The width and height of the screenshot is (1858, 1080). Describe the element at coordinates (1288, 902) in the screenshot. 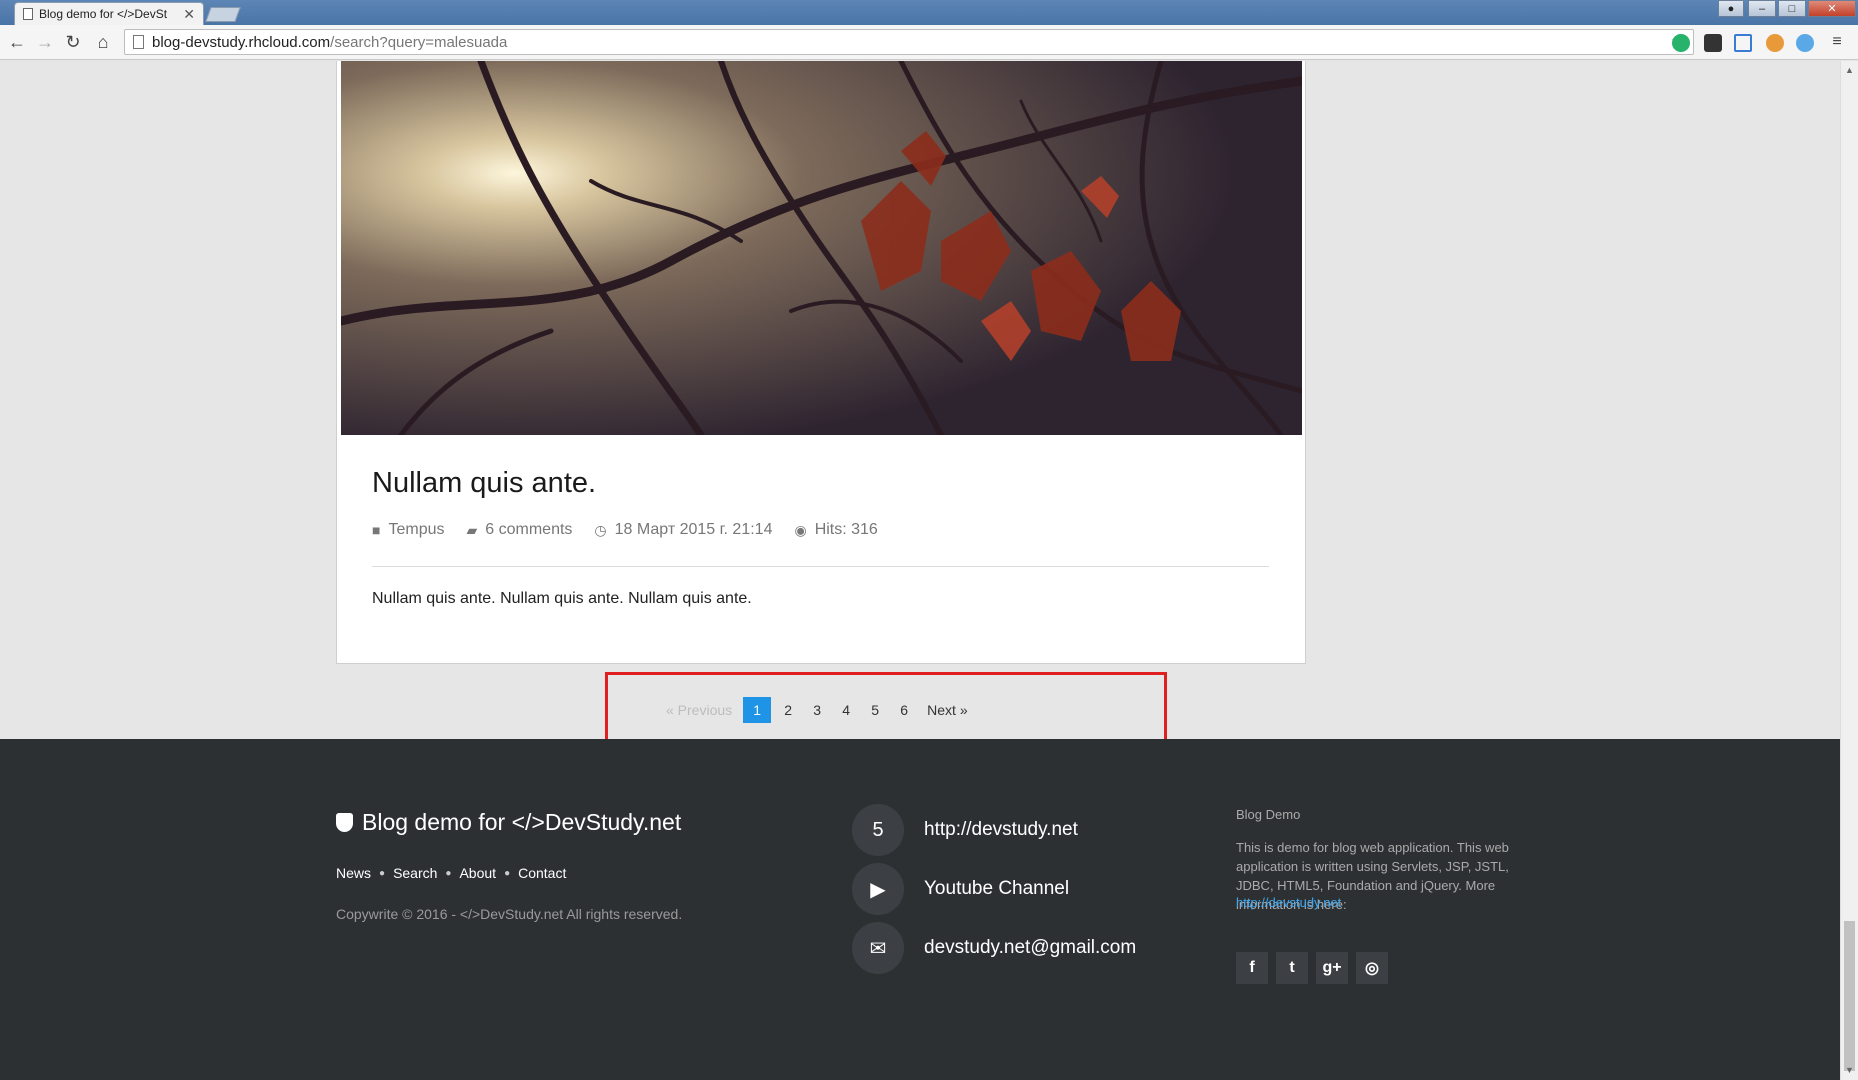

I see `about-link: http://devstudy.net` at that location.